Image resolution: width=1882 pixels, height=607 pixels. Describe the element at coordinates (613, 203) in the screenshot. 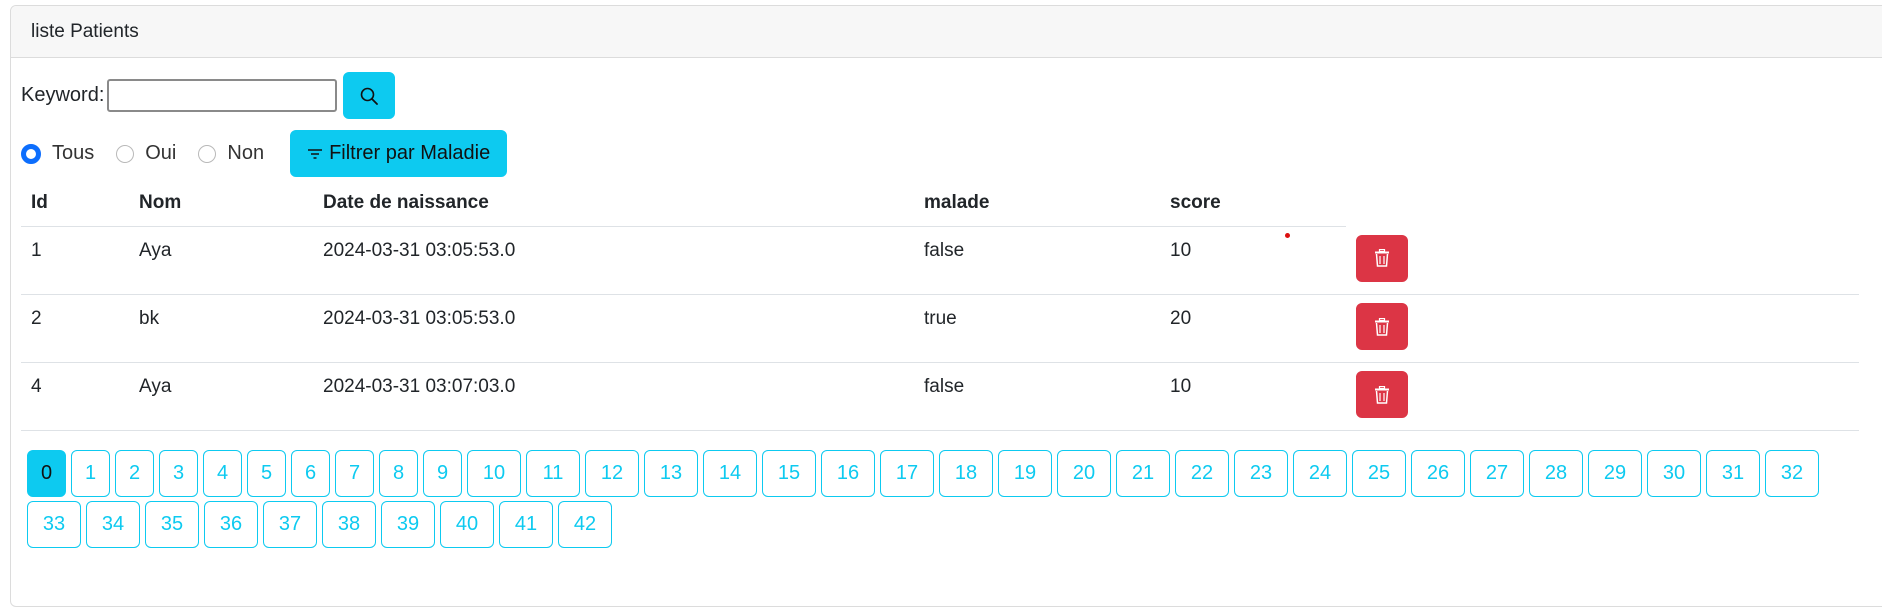

I see `header-date: Date de naissance` at that location.